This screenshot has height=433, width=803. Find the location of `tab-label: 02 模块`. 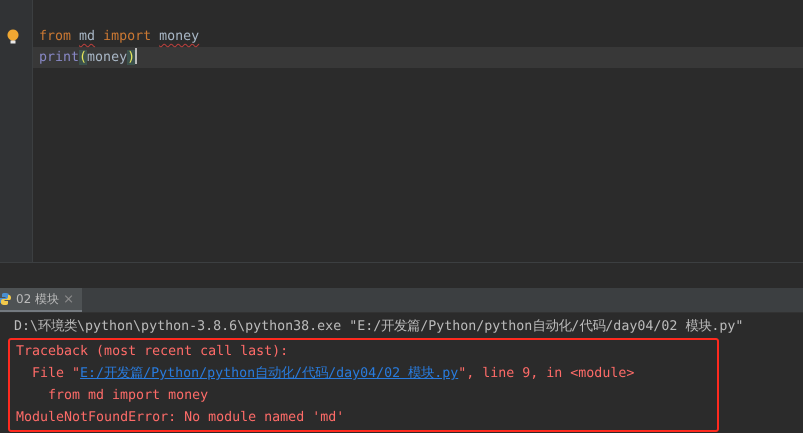

tab-label: 02 模块 is located at coordinates (38, 299).